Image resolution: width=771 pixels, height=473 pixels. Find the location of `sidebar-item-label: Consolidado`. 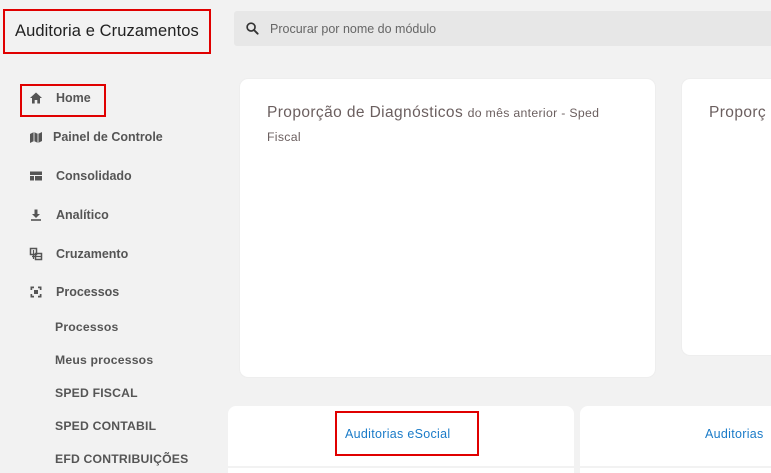

sidebar-item-label: Consolidado is located at coordinates (94, 176).